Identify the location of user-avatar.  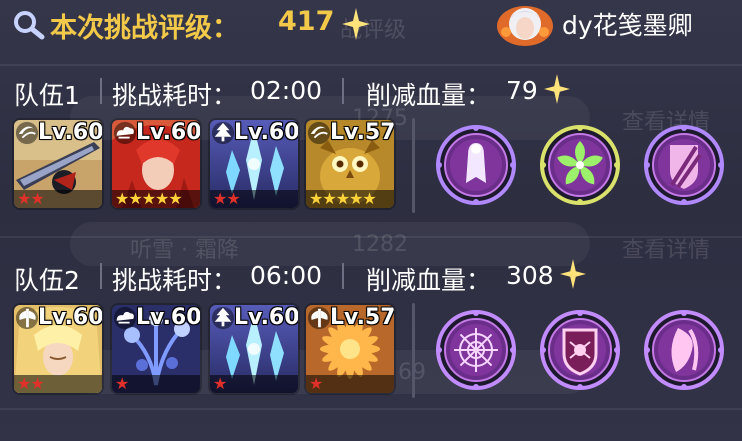
(525, 24).